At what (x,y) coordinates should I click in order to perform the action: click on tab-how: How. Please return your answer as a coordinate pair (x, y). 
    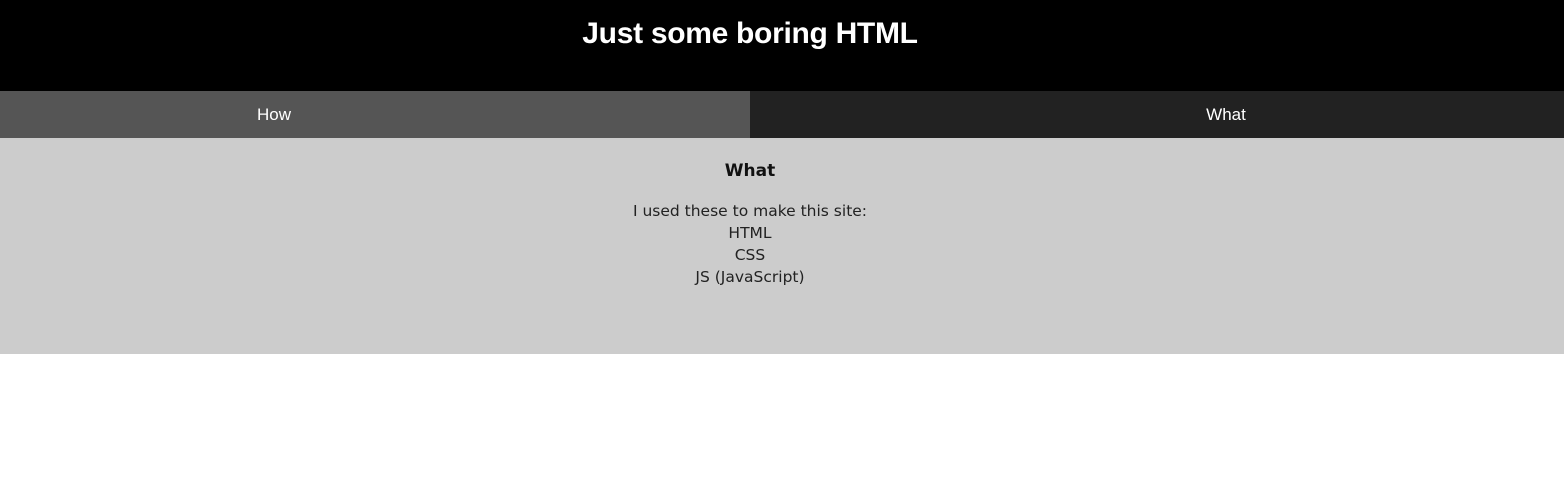
    Looking at the image, I should click on (375, 114).